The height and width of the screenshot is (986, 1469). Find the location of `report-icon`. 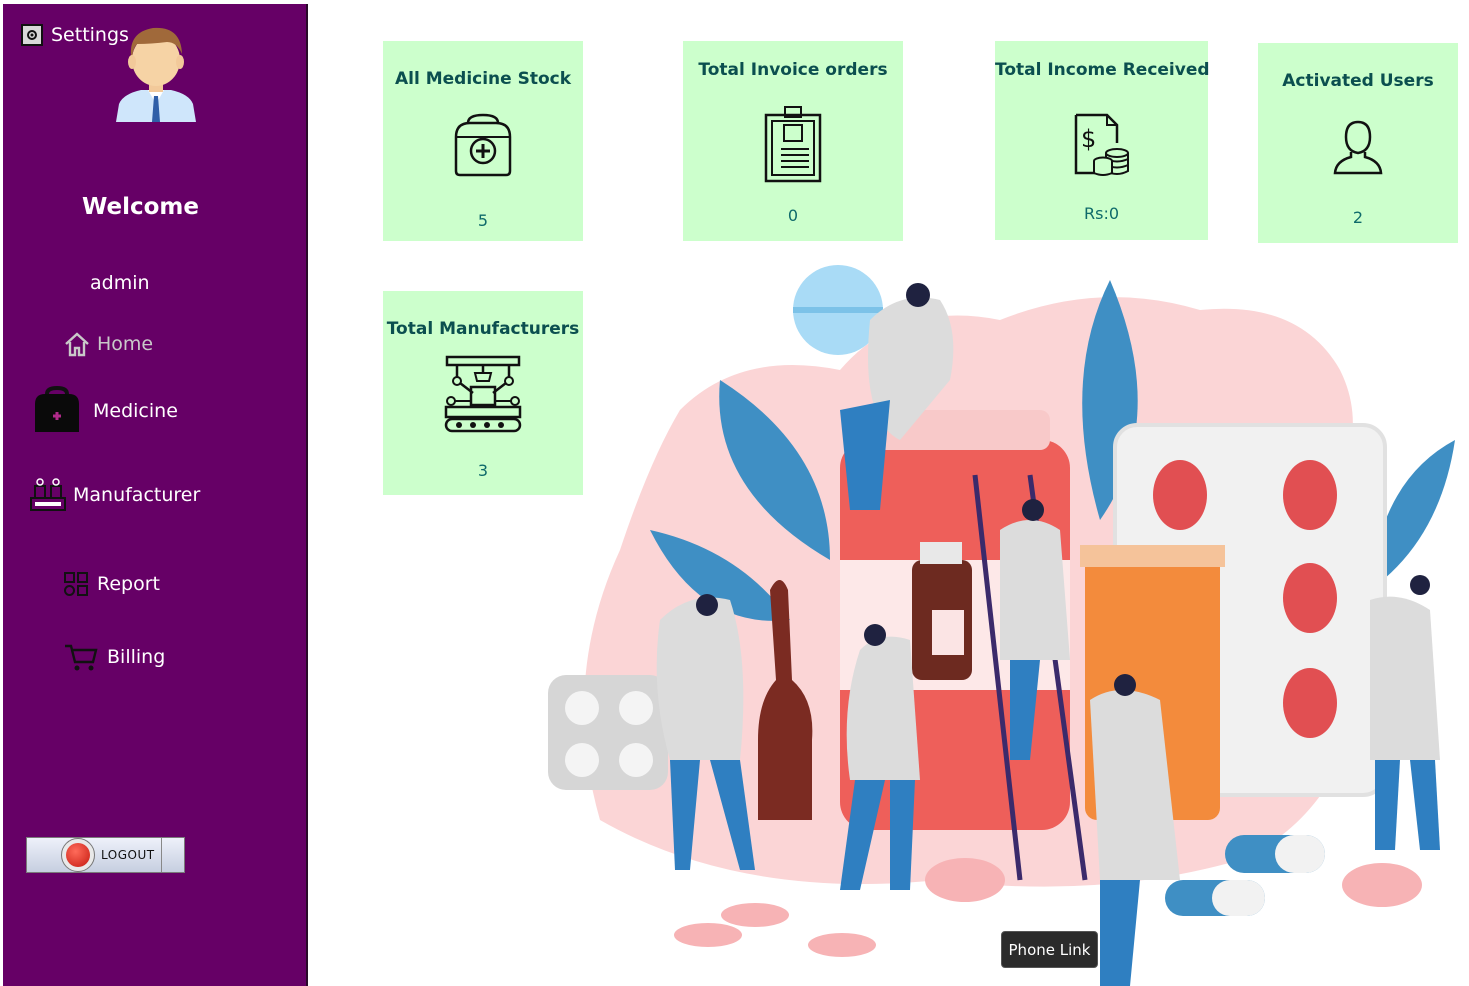

report-icon is located at coordinates (76, 584).